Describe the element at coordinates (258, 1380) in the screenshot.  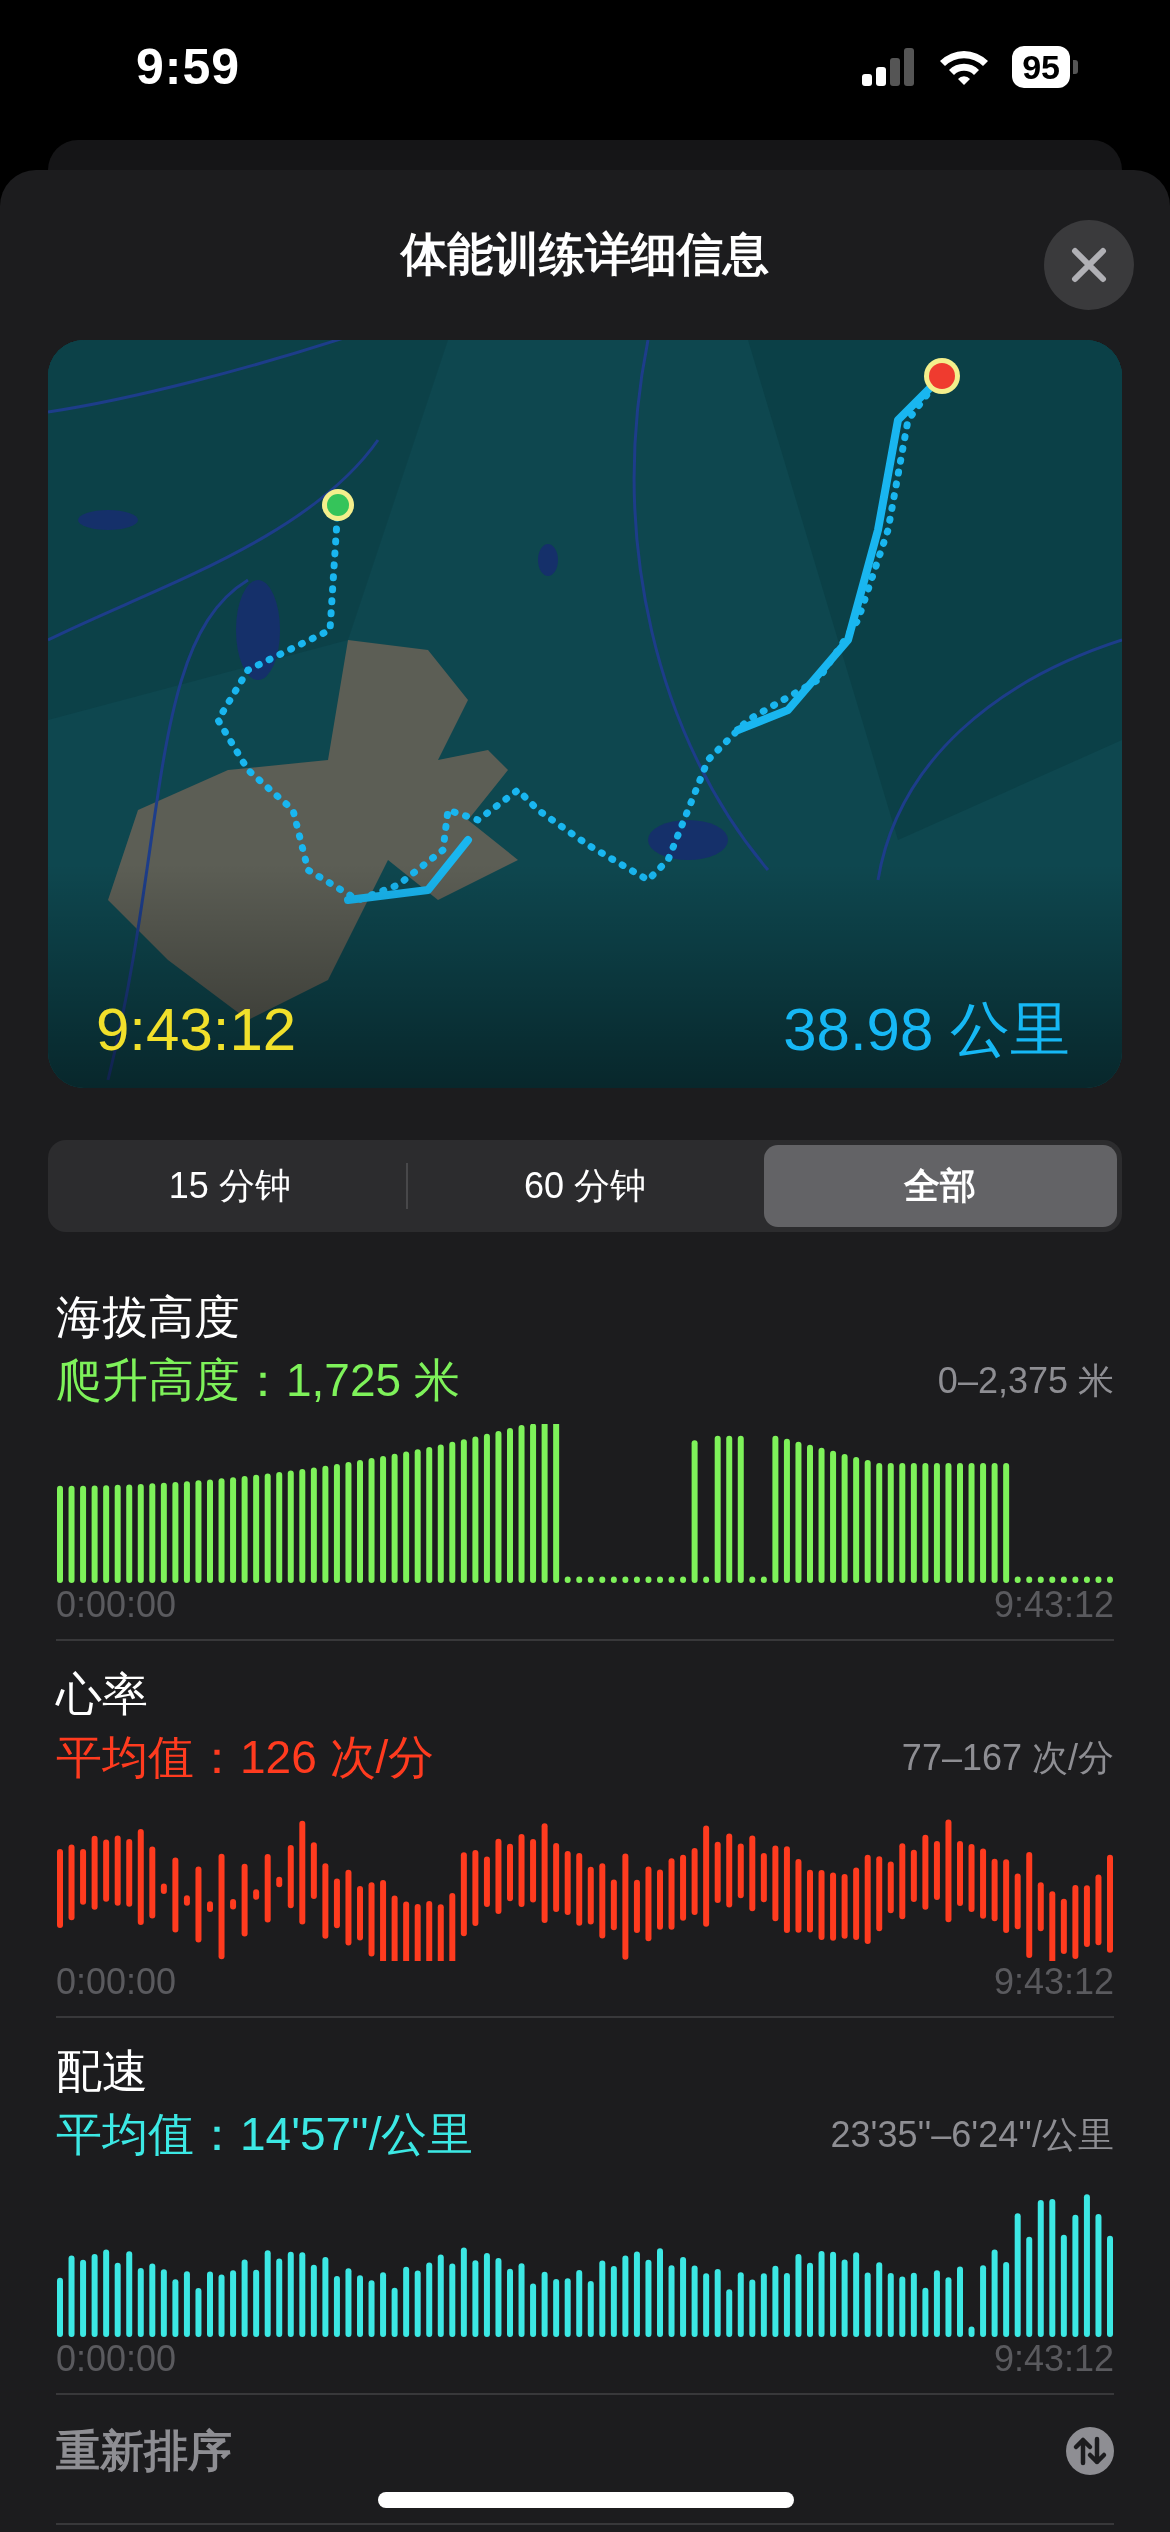
I see `metric-summary: 爬升高度：1,725 米` at that location.